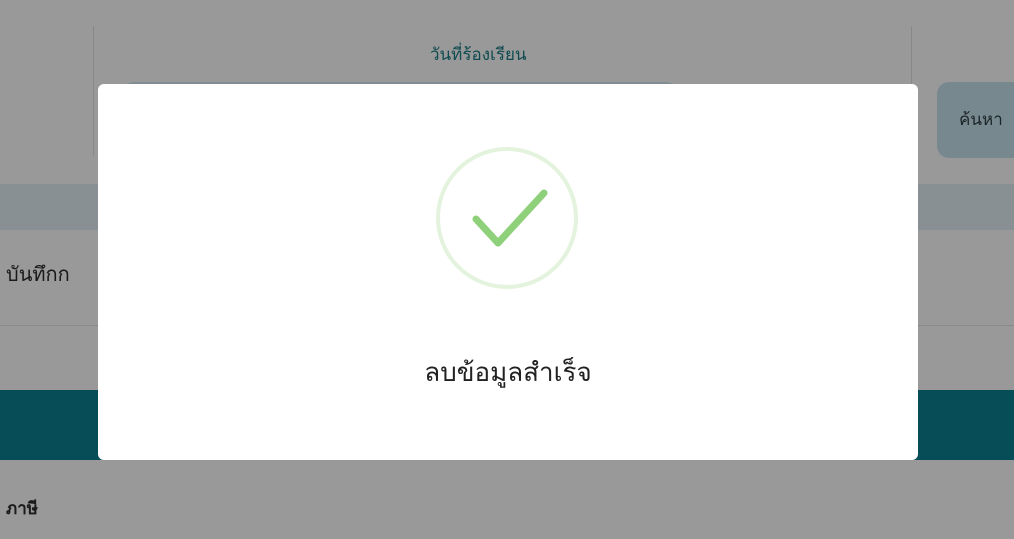  What do you see at coordinates (507, 218) in the screenshot?
I see `check-icon` at bounding box center [507, 218].